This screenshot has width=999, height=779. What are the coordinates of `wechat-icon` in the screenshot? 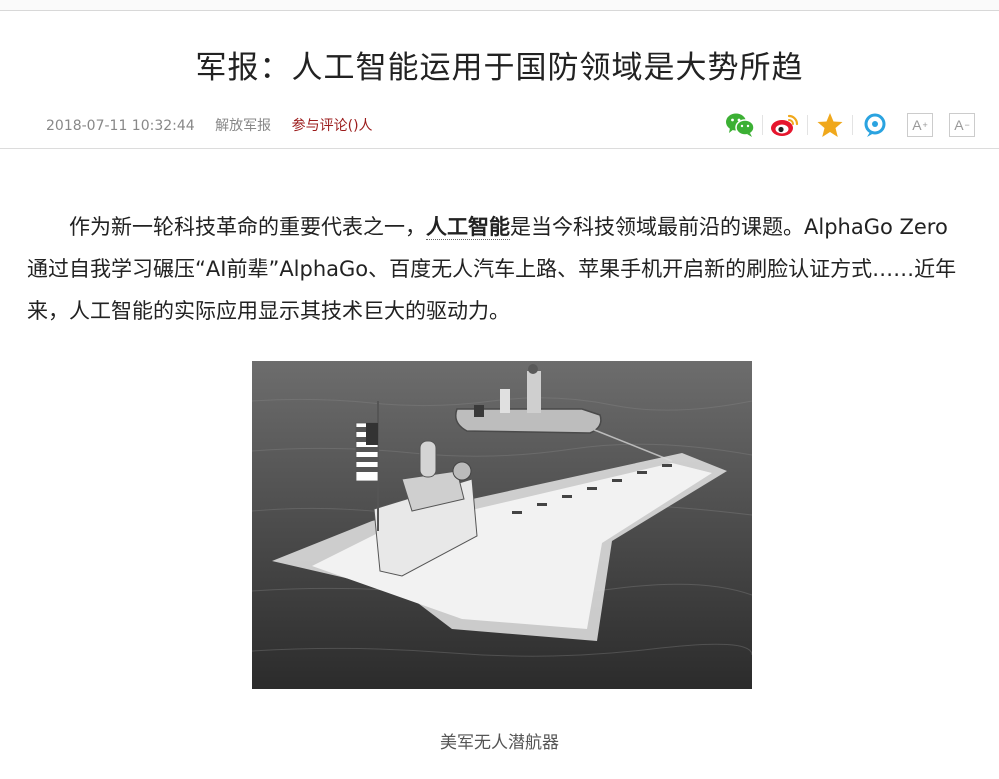 It's located at (740, 125).